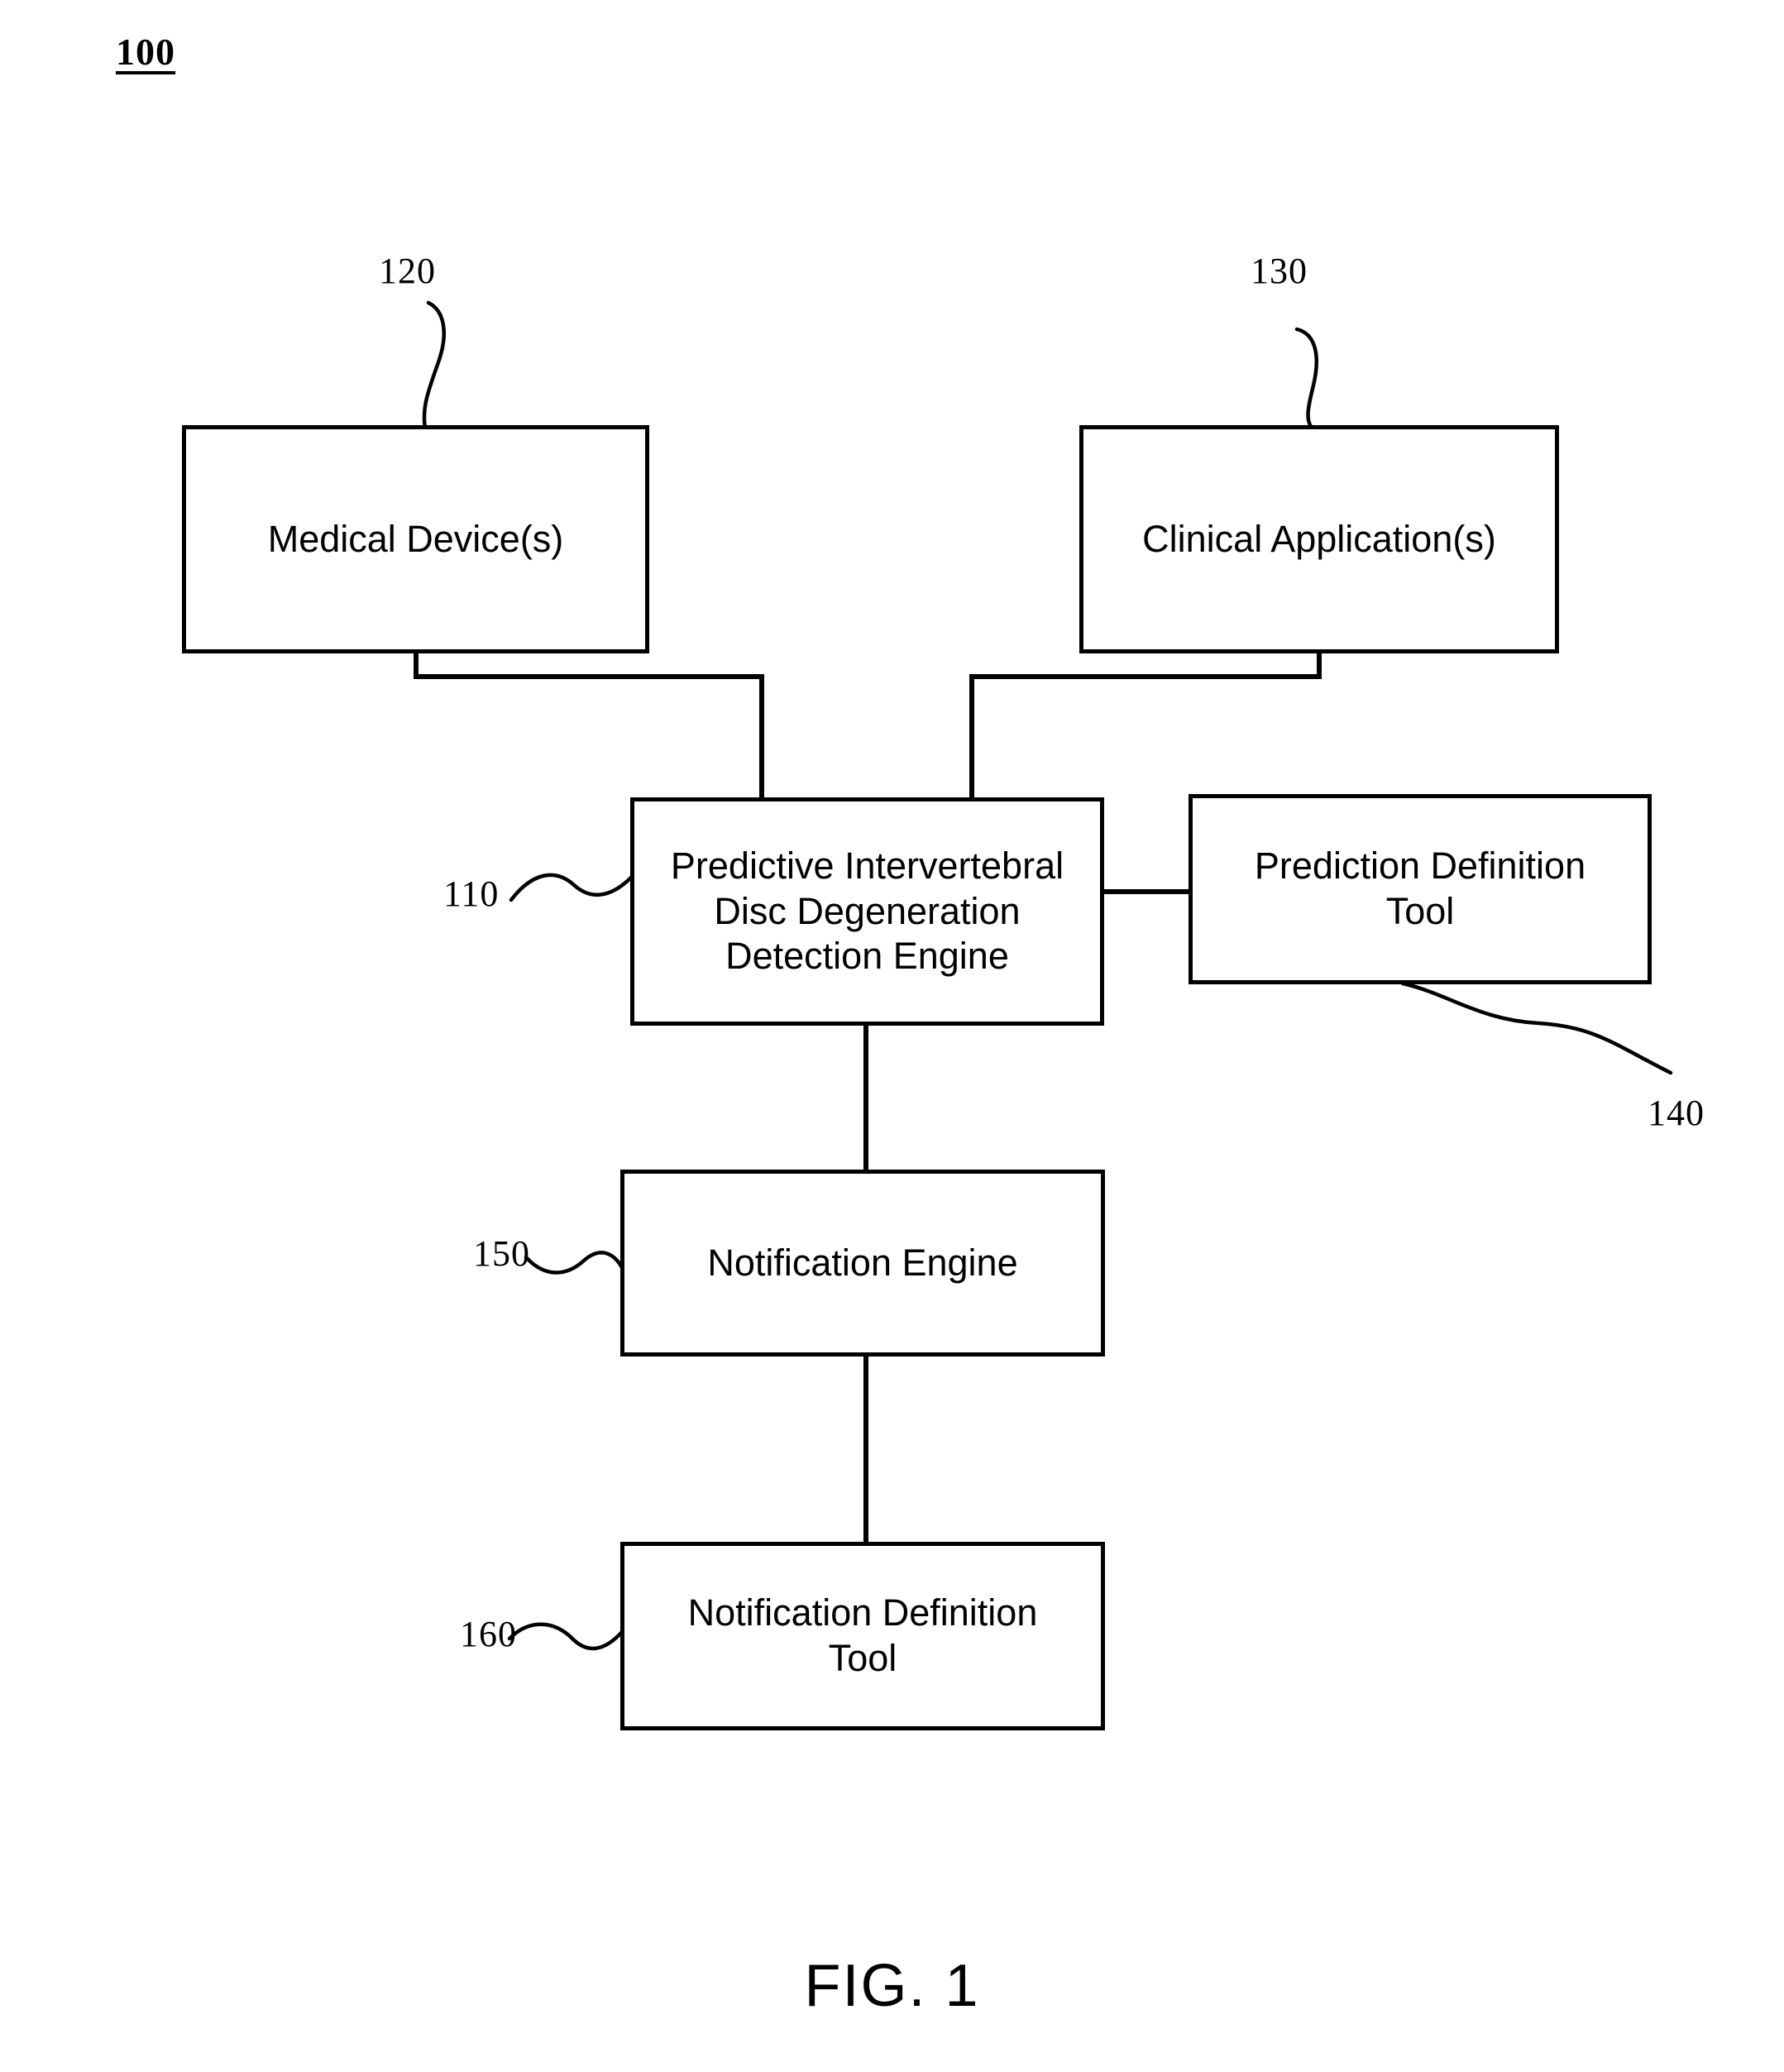 This screenshot has width=1784, height=2072. I want to click on node-prediction-definition-tool: Prediction Definition Tool, so click(1420, 889).